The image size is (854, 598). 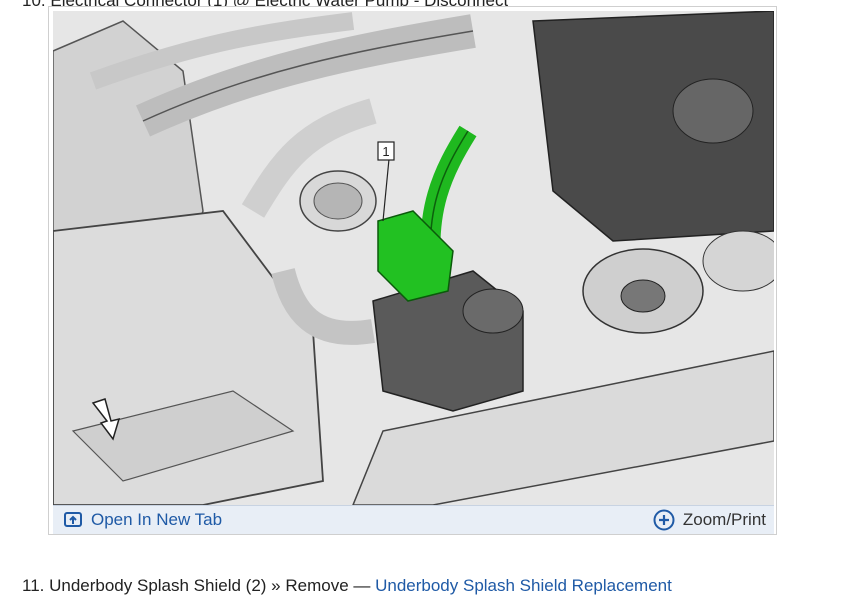 I want to click on zoom-print-label: Zoom/Print, so click(x=724, y=519).